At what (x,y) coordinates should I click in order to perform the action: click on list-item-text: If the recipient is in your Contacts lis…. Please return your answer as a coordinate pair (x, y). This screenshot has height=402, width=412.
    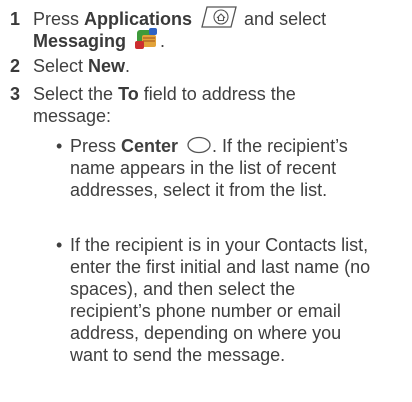
    Looking at the image, I should click on (219, 245).